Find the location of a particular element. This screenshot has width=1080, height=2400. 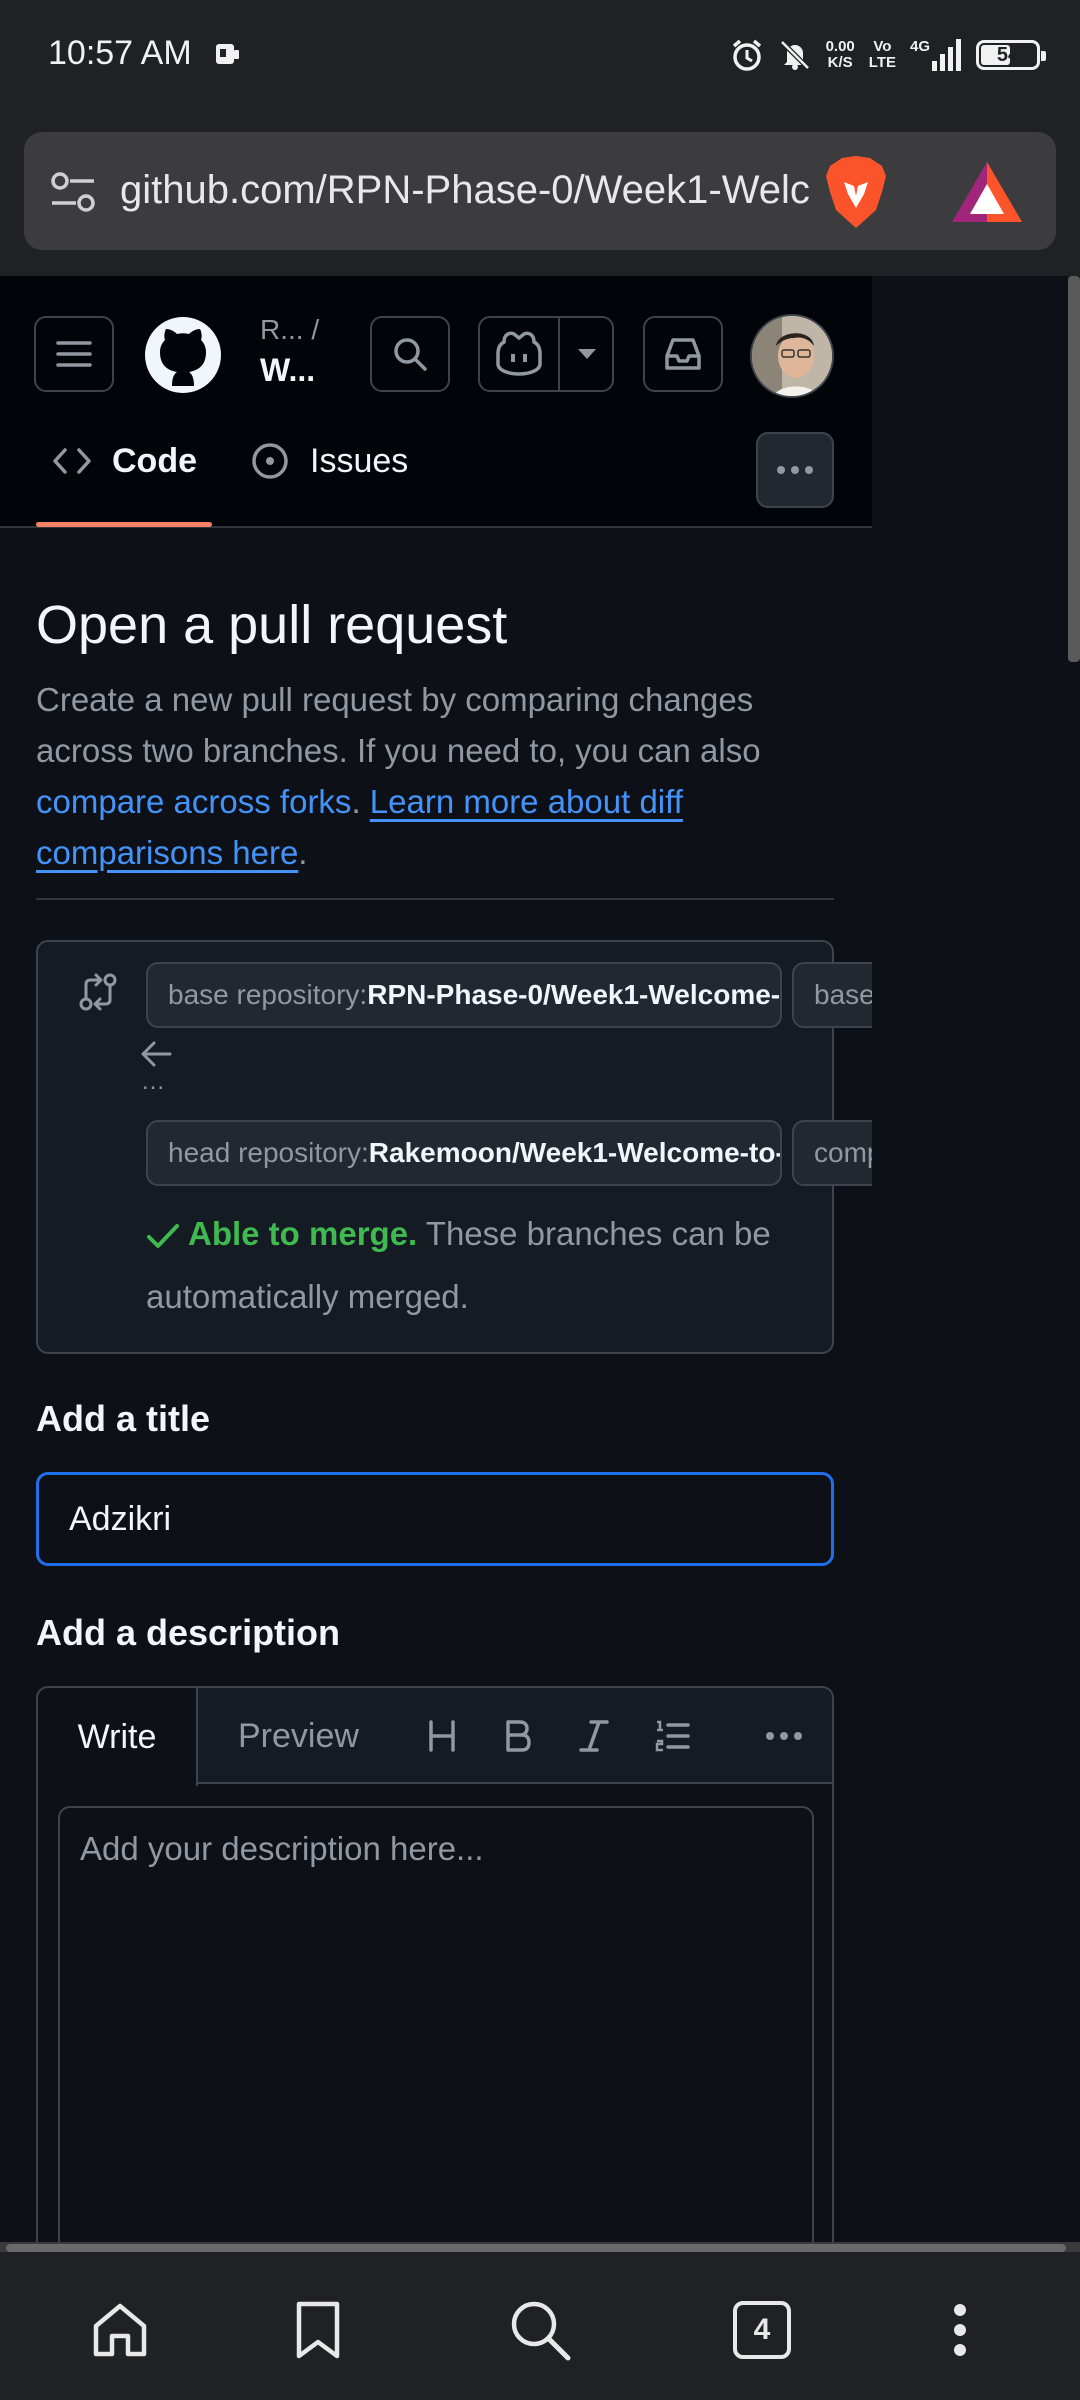

issue-icon is located at coordinates (270, 461).